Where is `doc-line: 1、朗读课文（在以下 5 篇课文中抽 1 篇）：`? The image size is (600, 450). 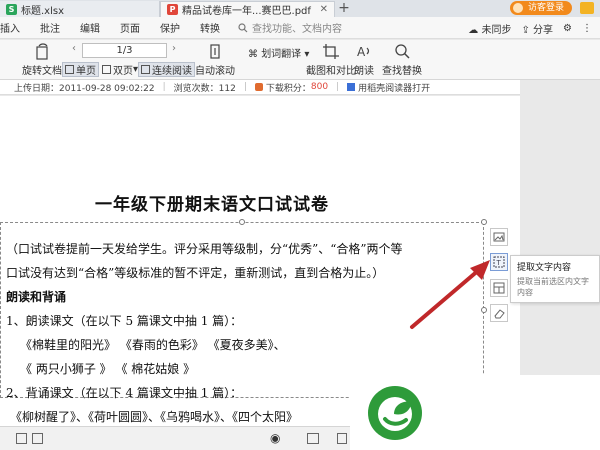 doc-line: 1、朗读课文（在以下 5 篇课文中抽 1 篇）： is located at coordinates (124, 321).